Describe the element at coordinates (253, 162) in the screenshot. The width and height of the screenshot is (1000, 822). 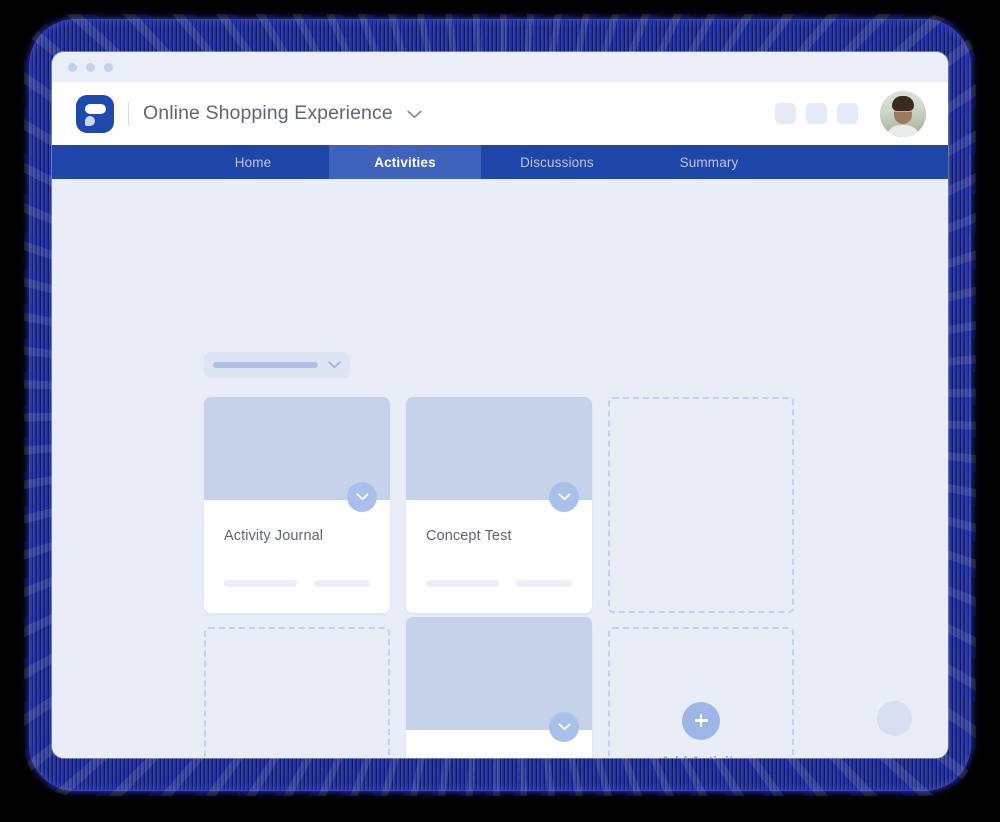
I see `tab-home: Home` at that location.